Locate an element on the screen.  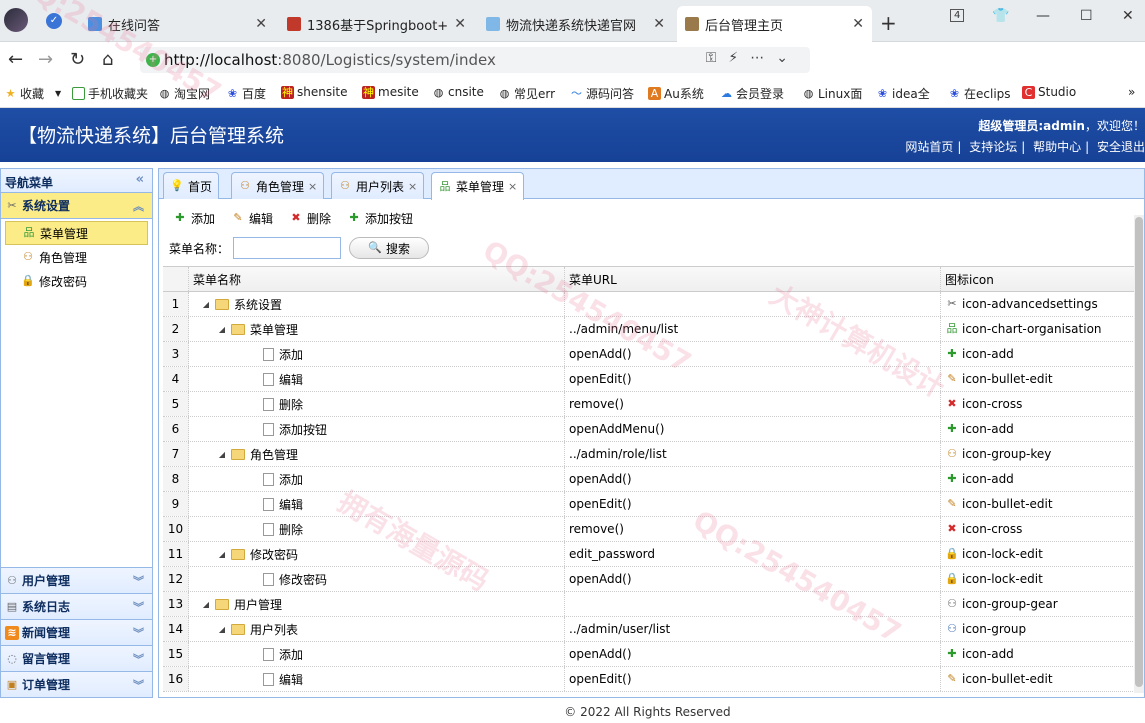
more-bookmarks-icon: » is located at coordinates (1131, 92).